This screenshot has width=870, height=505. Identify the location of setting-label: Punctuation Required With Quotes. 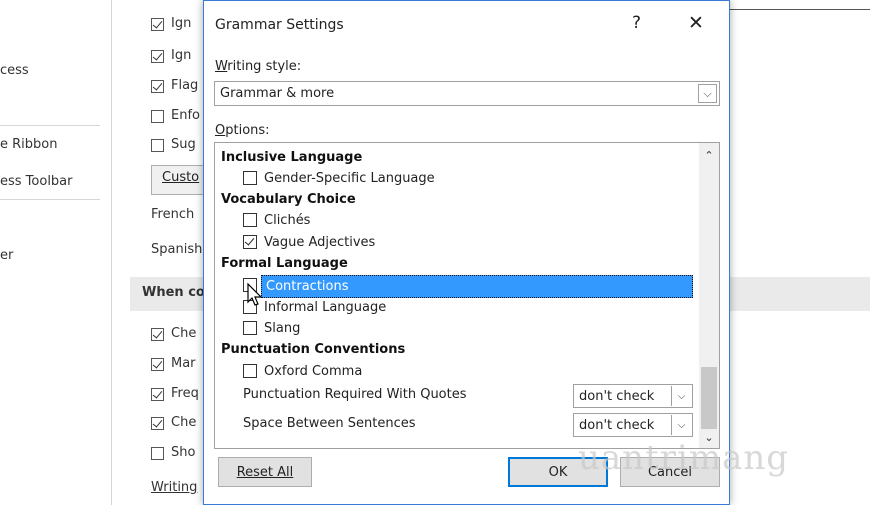
(355, 394).